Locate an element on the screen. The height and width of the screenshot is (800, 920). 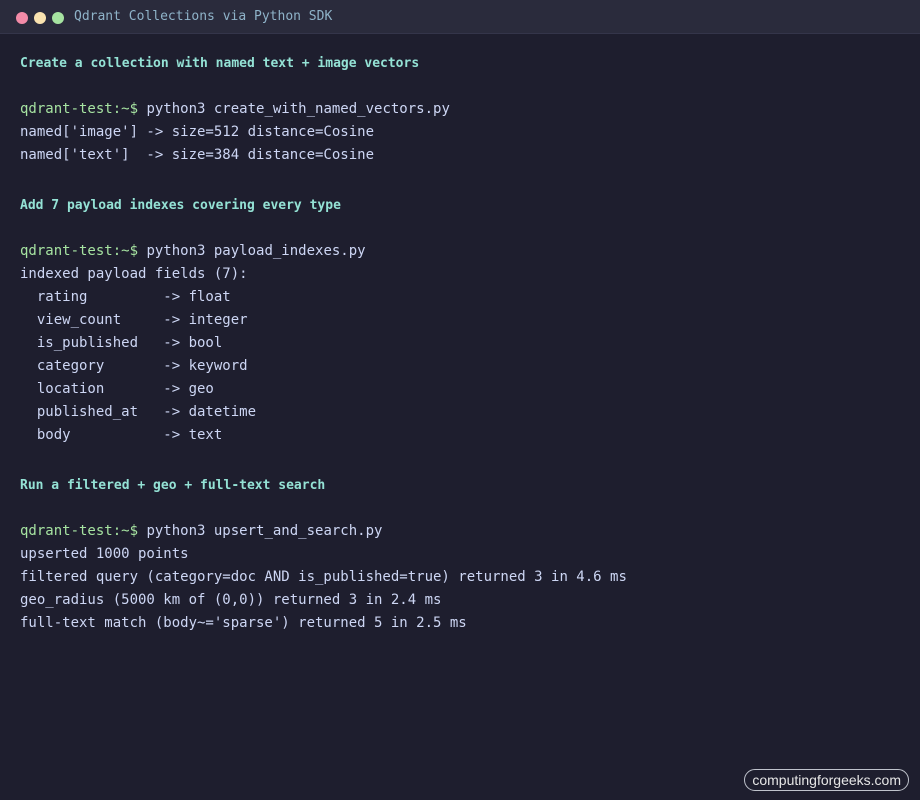
output-line: is_published -> bool is located at coordinates (121, 343).